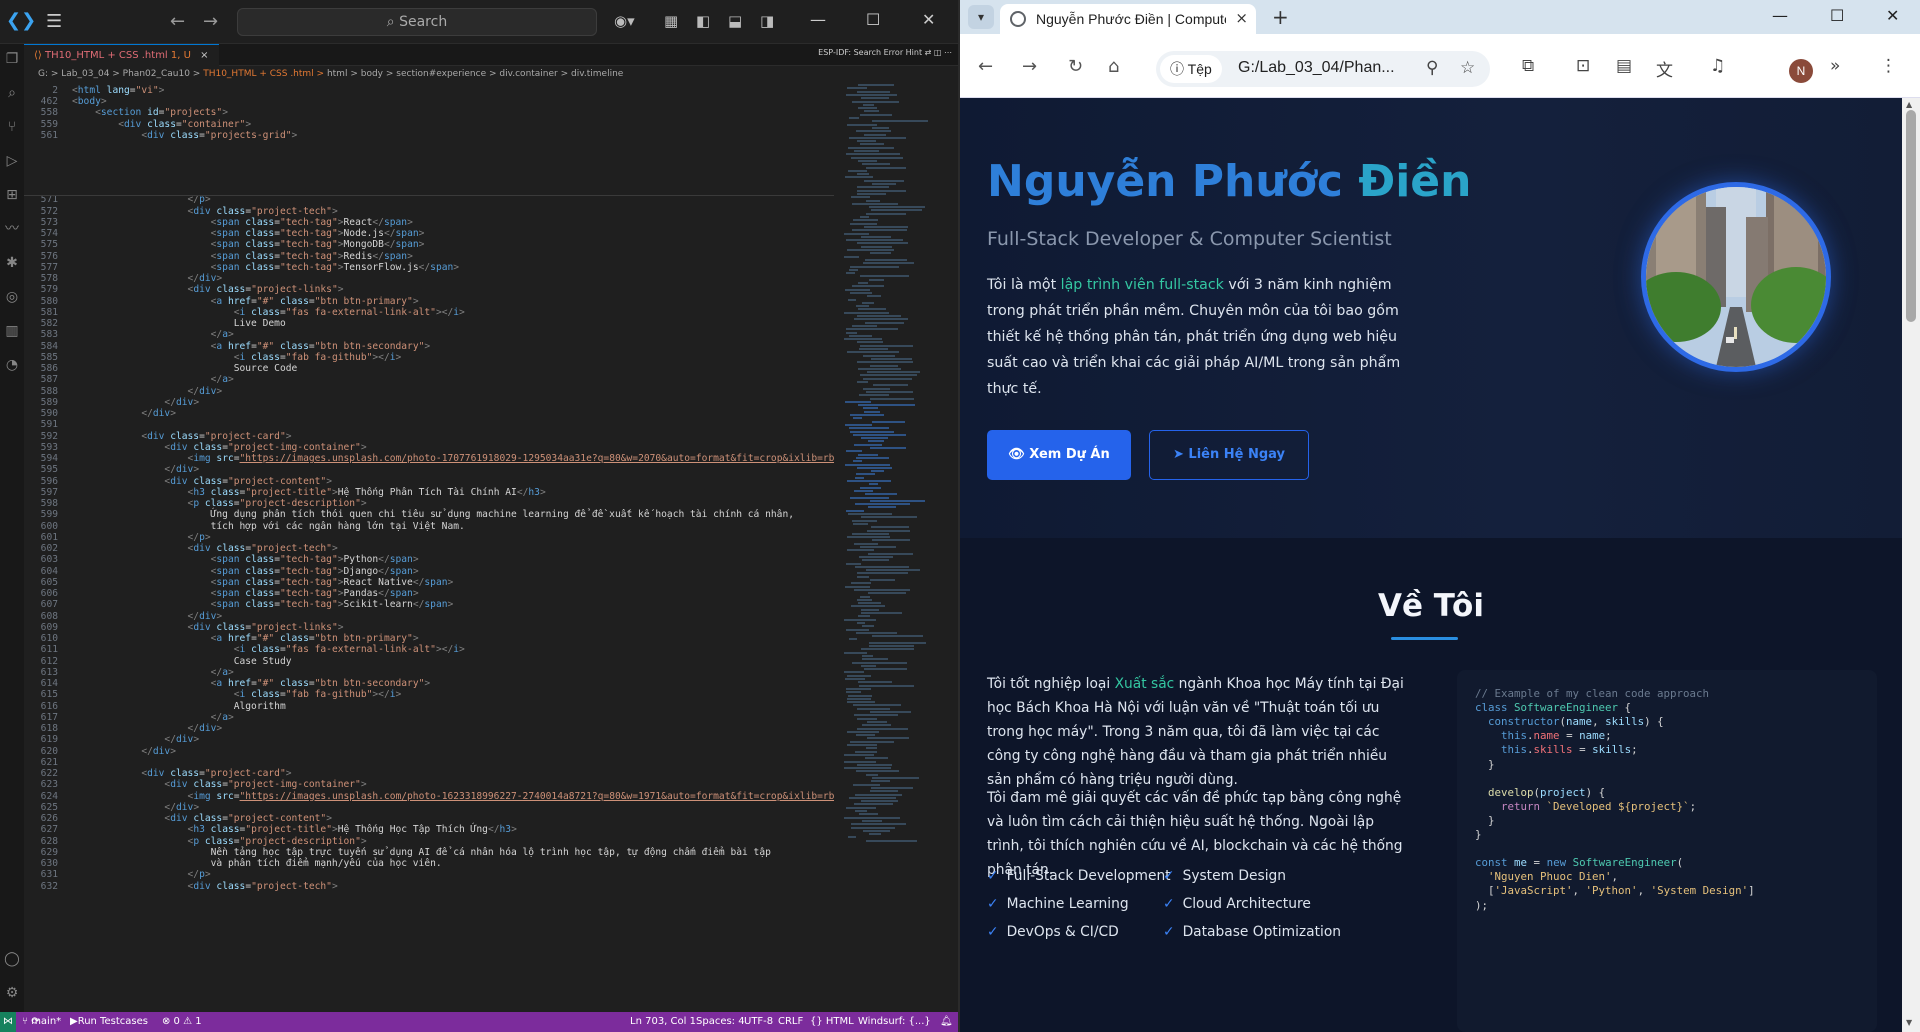 Image resolution: width=1920 pixels, height=1032 pixels. I want to click on minimap, so click(895, 548).